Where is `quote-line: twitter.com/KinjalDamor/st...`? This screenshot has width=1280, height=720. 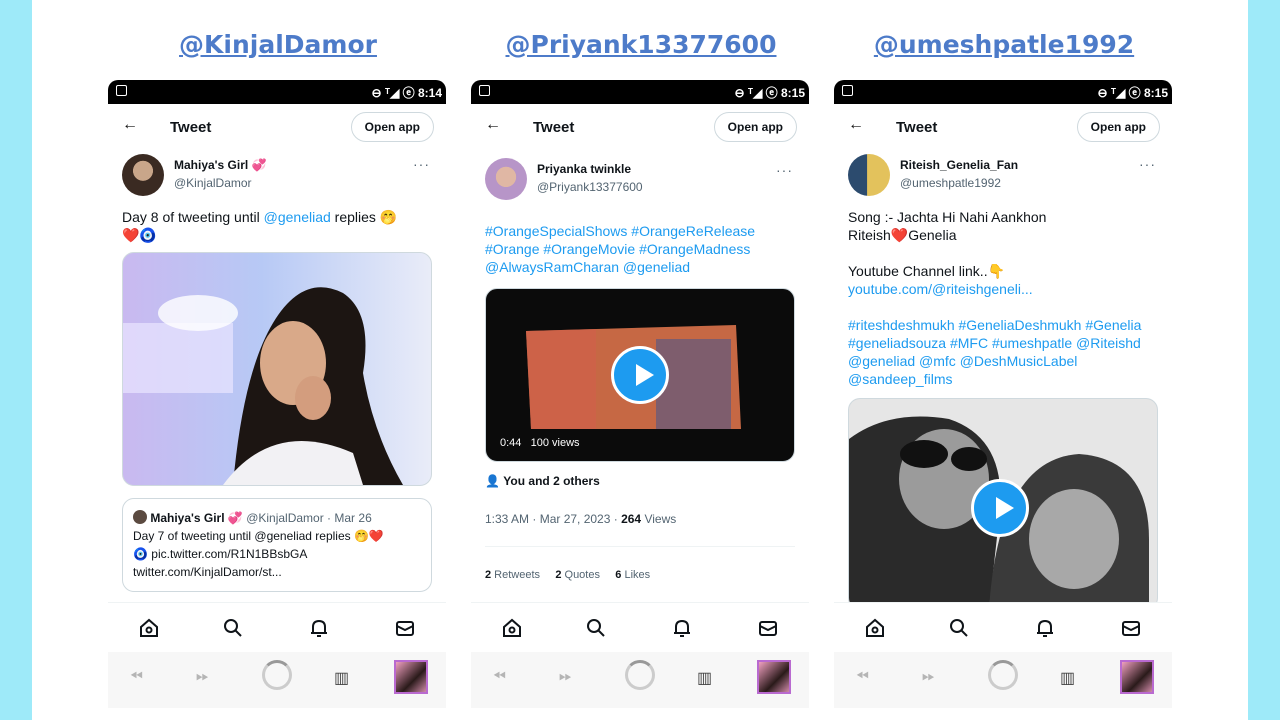 quote-line: twitter.com/KinjalDamor/st... is located at coordinates (207, 572).